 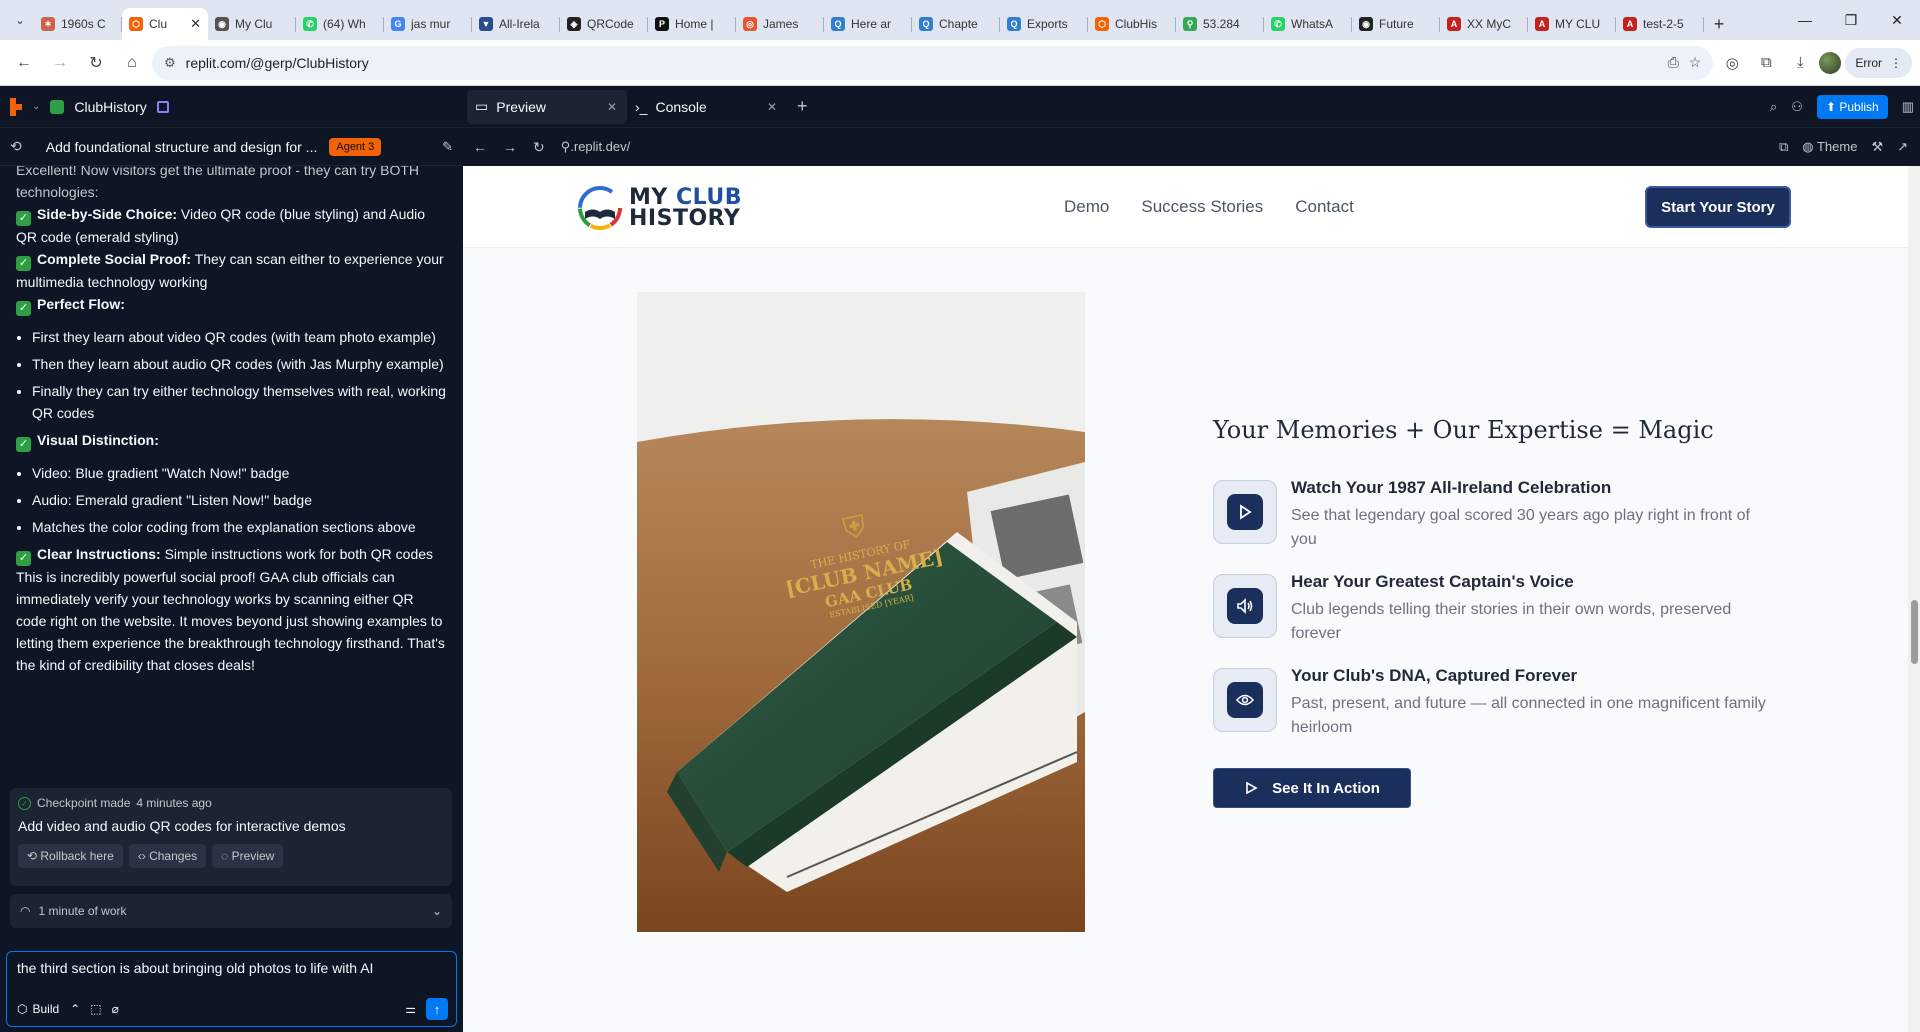 What do you see at coordinates (110, 107) in the screenshot?
I see `project-name: ClubHistory` at bounding box center [110, 107].